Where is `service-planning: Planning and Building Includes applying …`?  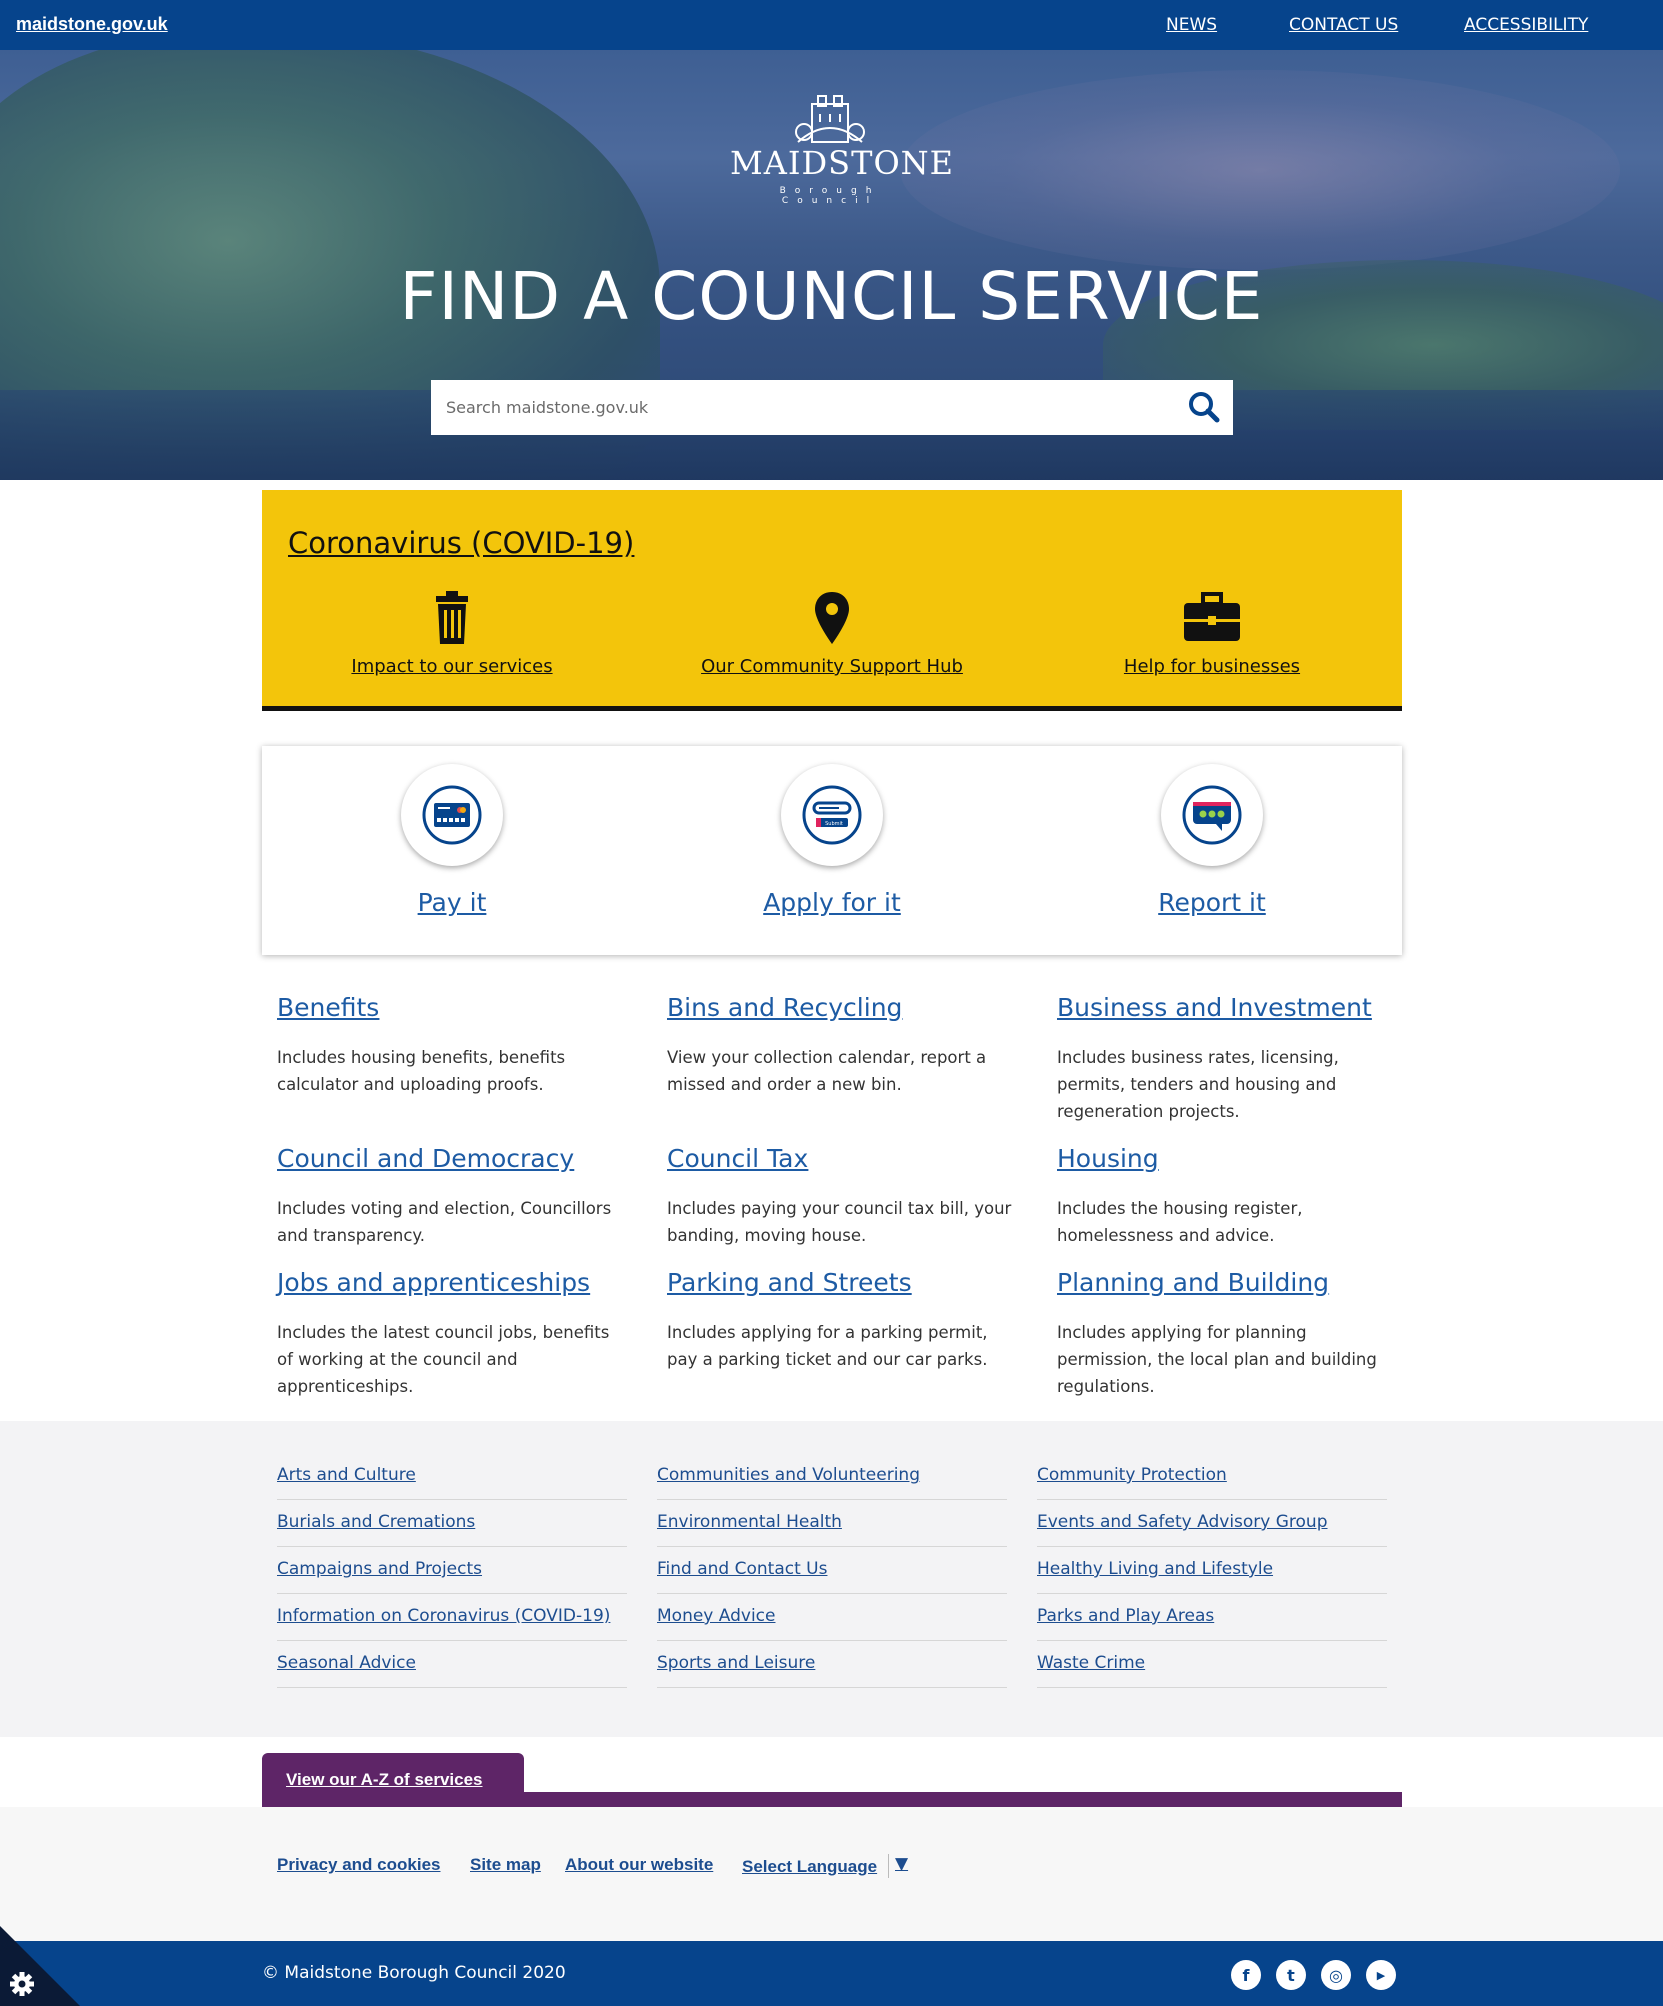
service-planning: Planning and Building Includes applying … is located at coordinates (1232, 1334).